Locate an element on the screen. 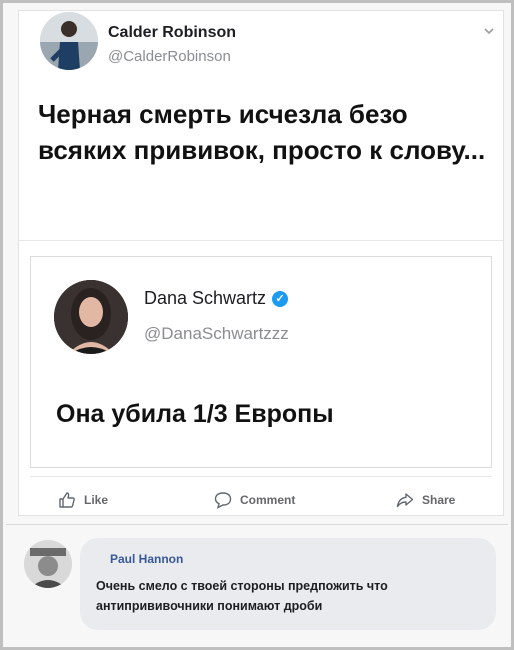 The height and width of the screenshot is (650, 514). quoted-author-name: Dana Schwartz ✓ is located at coordinates (216, 298).